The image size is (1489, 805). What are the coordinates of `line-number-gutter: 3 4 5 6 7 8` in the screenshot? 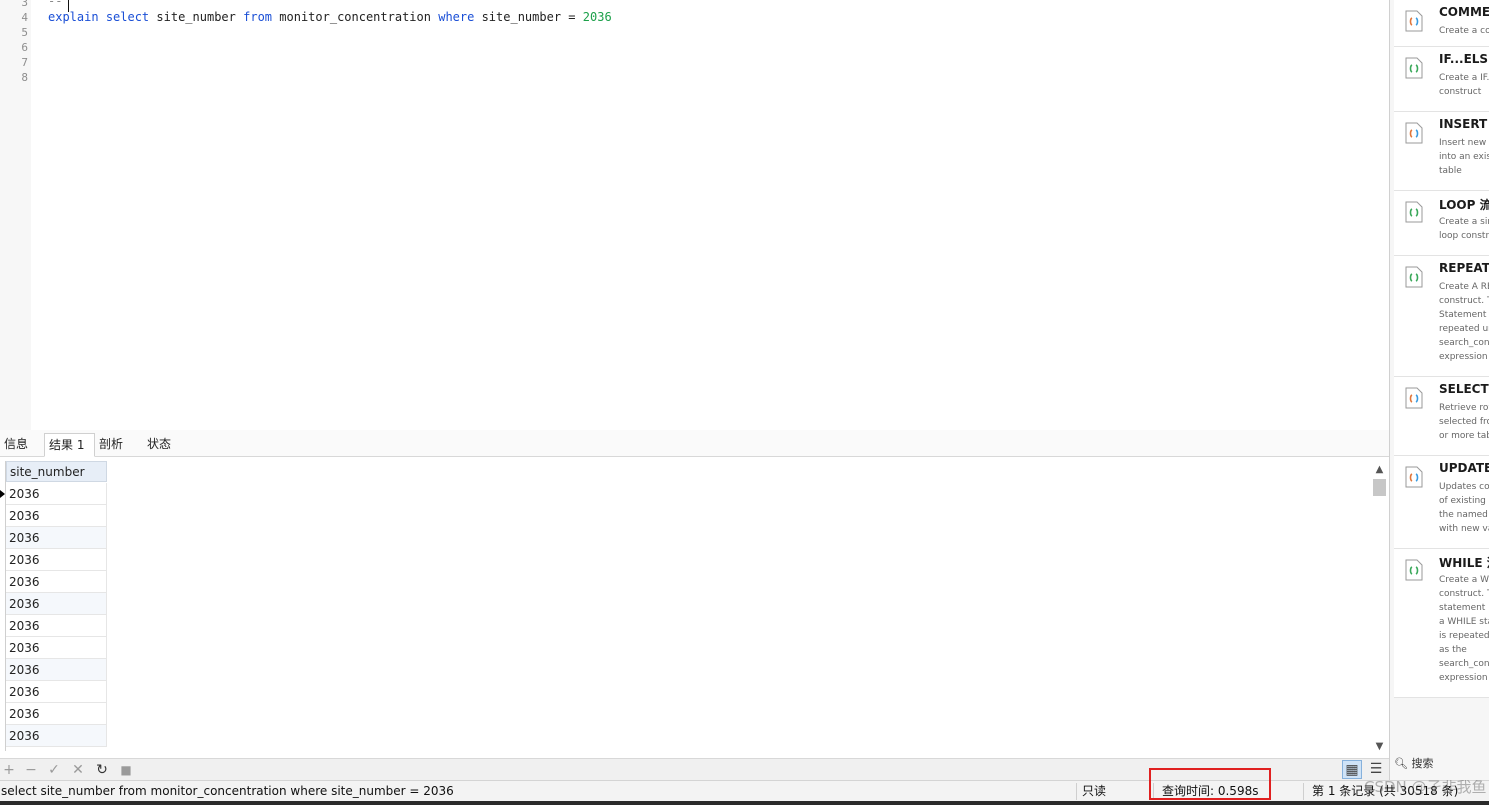 It's located at (15, 215).